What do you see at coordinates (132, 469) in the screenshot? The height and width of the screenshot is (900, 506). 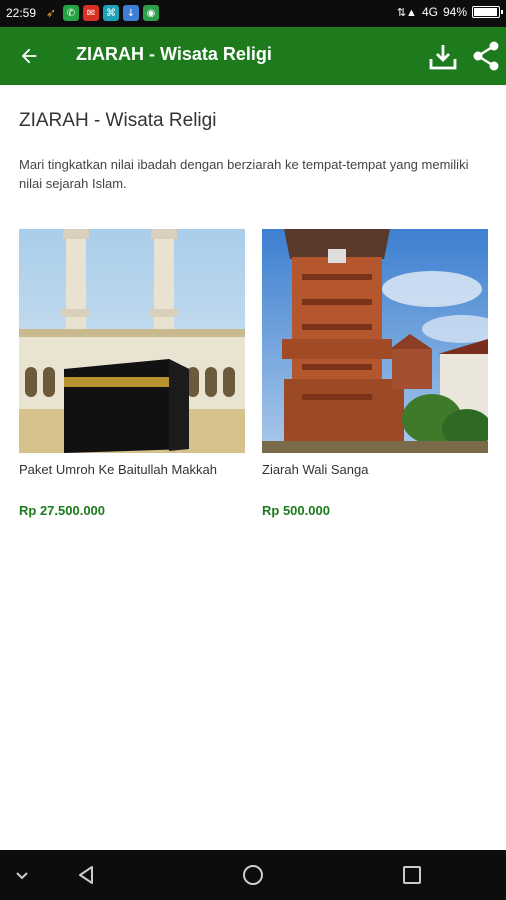 I see `product-name: Paket Umroh Ke Baitullah Makkah` at bounding box center [132, 469].